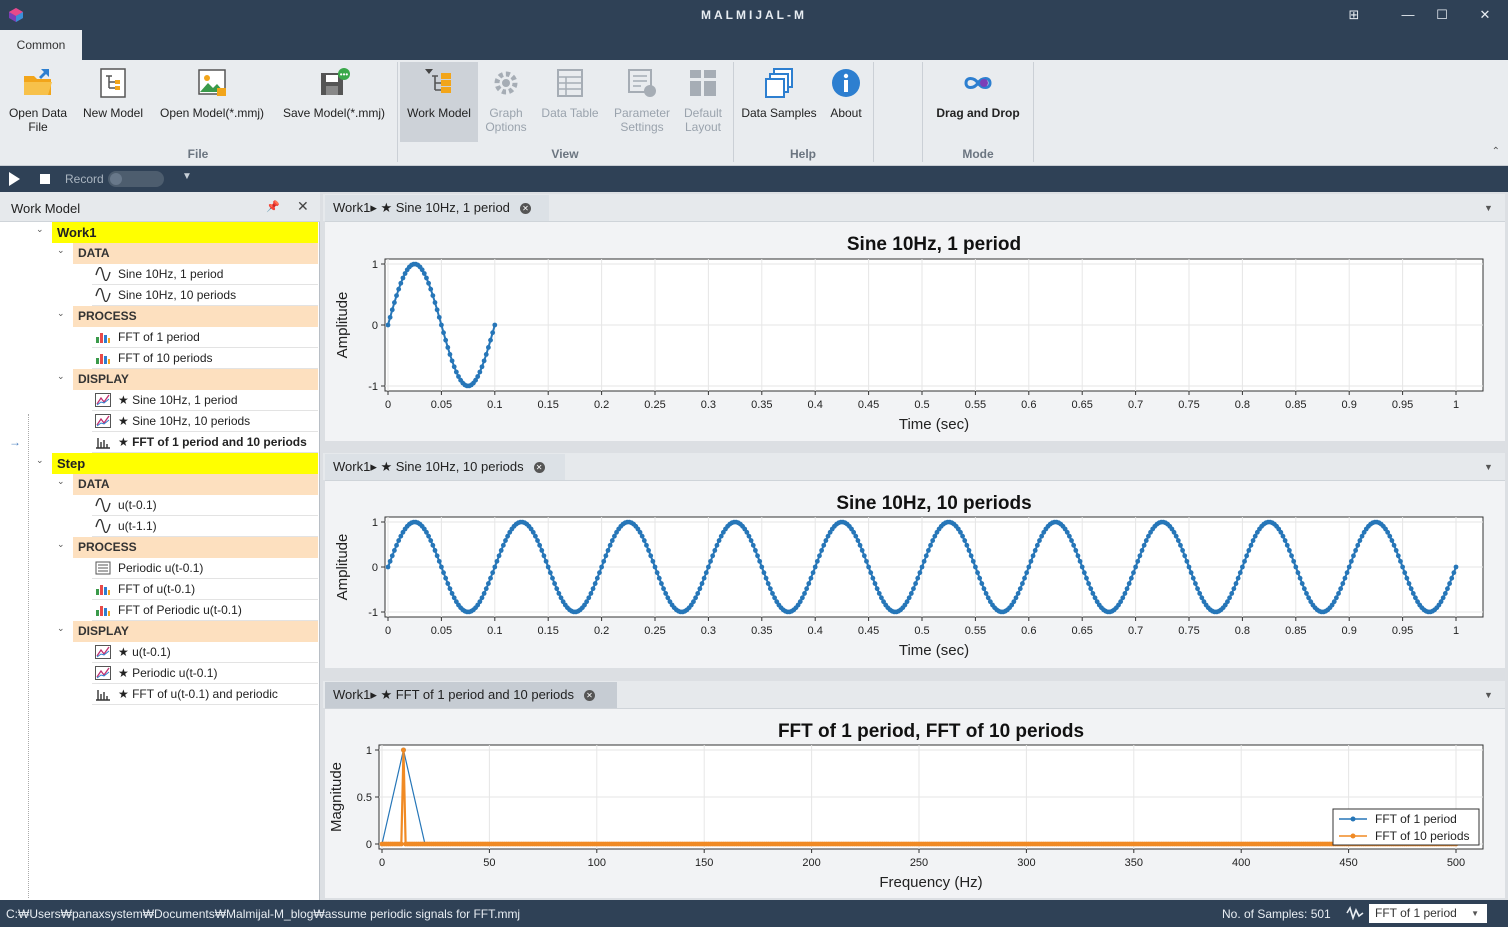 The image size is (1508, 927). Describe the element at coordinates (437, 208) in the screenshot. I see `tab-sine-1-period: Work1▸ ★ Sine 10Hz, 1 period ✕` at that location.